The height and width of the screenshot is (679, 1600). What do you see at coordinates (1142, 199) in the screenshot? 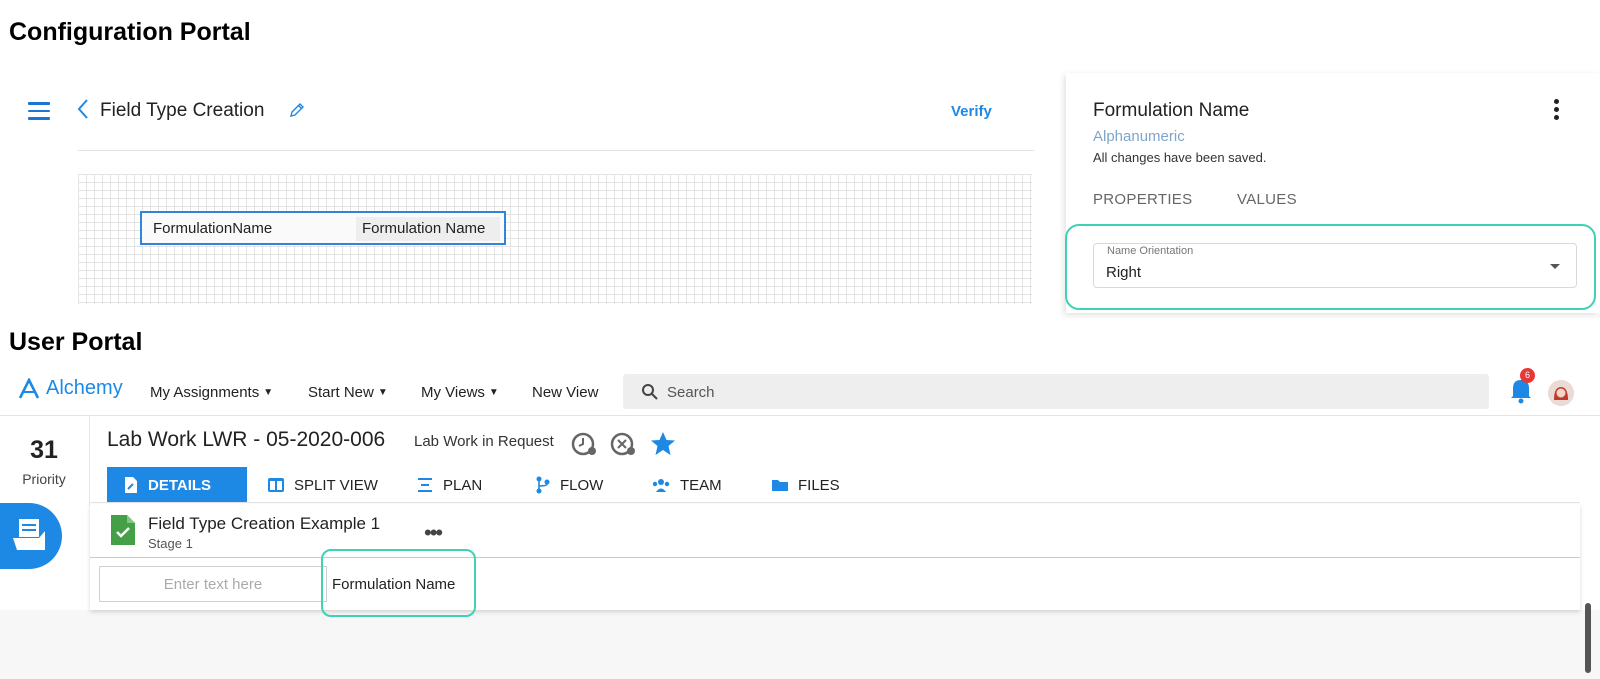
I see `tab-properties: PROPERTIES` at bounding box center [1142, 199].